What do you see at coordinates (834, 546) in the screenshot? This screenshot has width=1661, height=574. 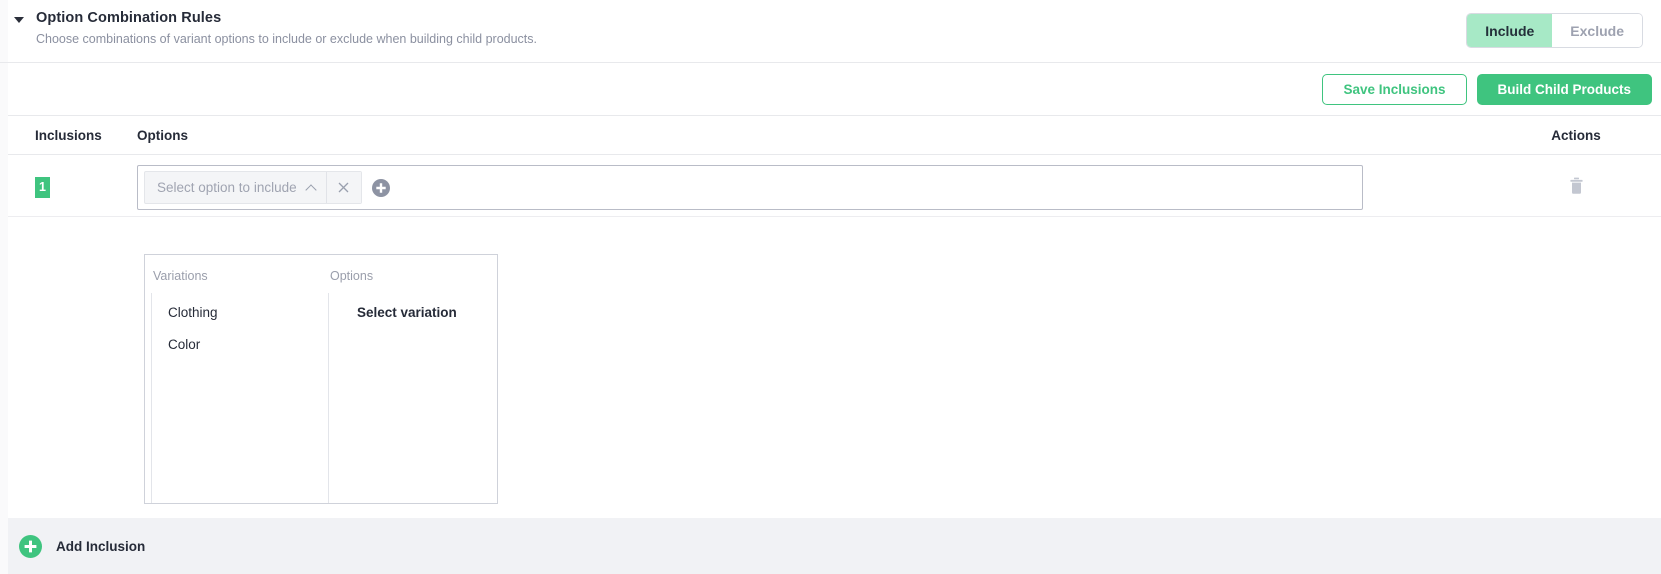 I see `footer-bar: Add Inclusion` at bounding box center [834, 546].